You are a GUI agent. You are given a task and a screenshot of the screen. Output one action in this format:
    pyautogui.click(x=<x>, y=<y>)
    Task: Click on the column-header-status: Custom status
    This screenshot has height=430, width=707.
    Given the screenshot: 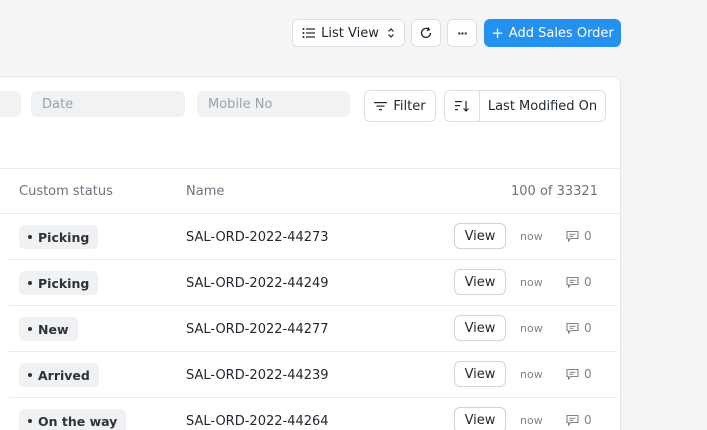 What is the action you would take?
    pyautogui.click(x=66, y=191)
    